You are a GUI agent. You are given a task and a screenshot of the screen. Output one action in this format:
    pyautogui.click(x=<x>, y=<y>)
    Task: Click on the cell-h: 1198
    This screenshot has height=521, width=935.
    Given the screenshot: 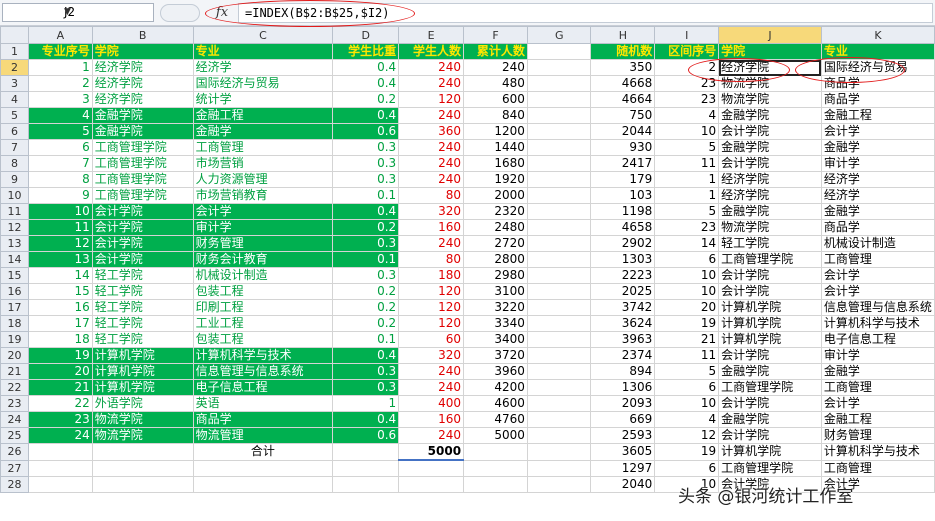 What is the action you would take?
    pyautogui.click(x=623, y=211)
    